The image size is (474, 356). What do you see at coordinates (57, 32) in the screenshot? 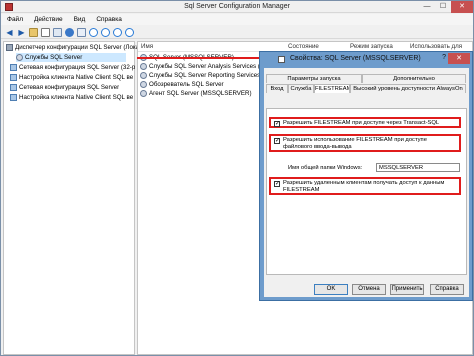
I see `export-icon` at bounding box center [57, 32].